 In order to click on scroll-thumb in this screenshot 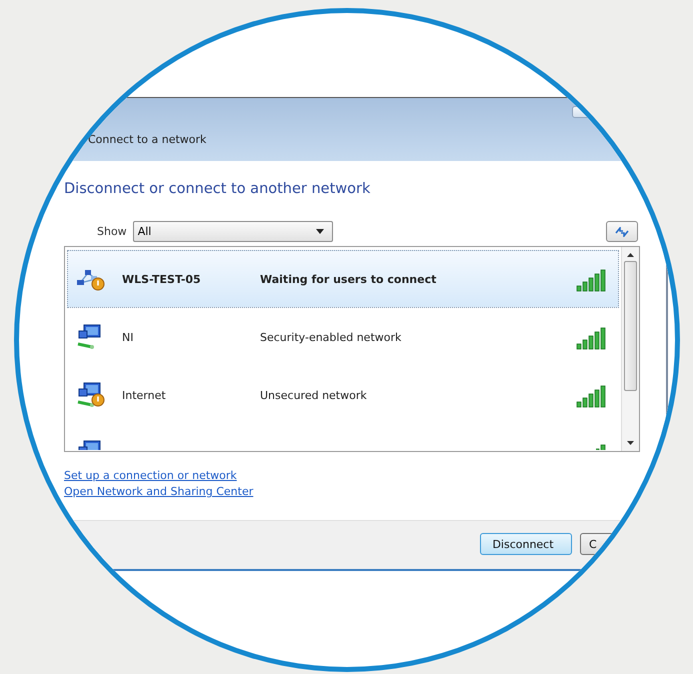, I will do `click(630, 326)`.